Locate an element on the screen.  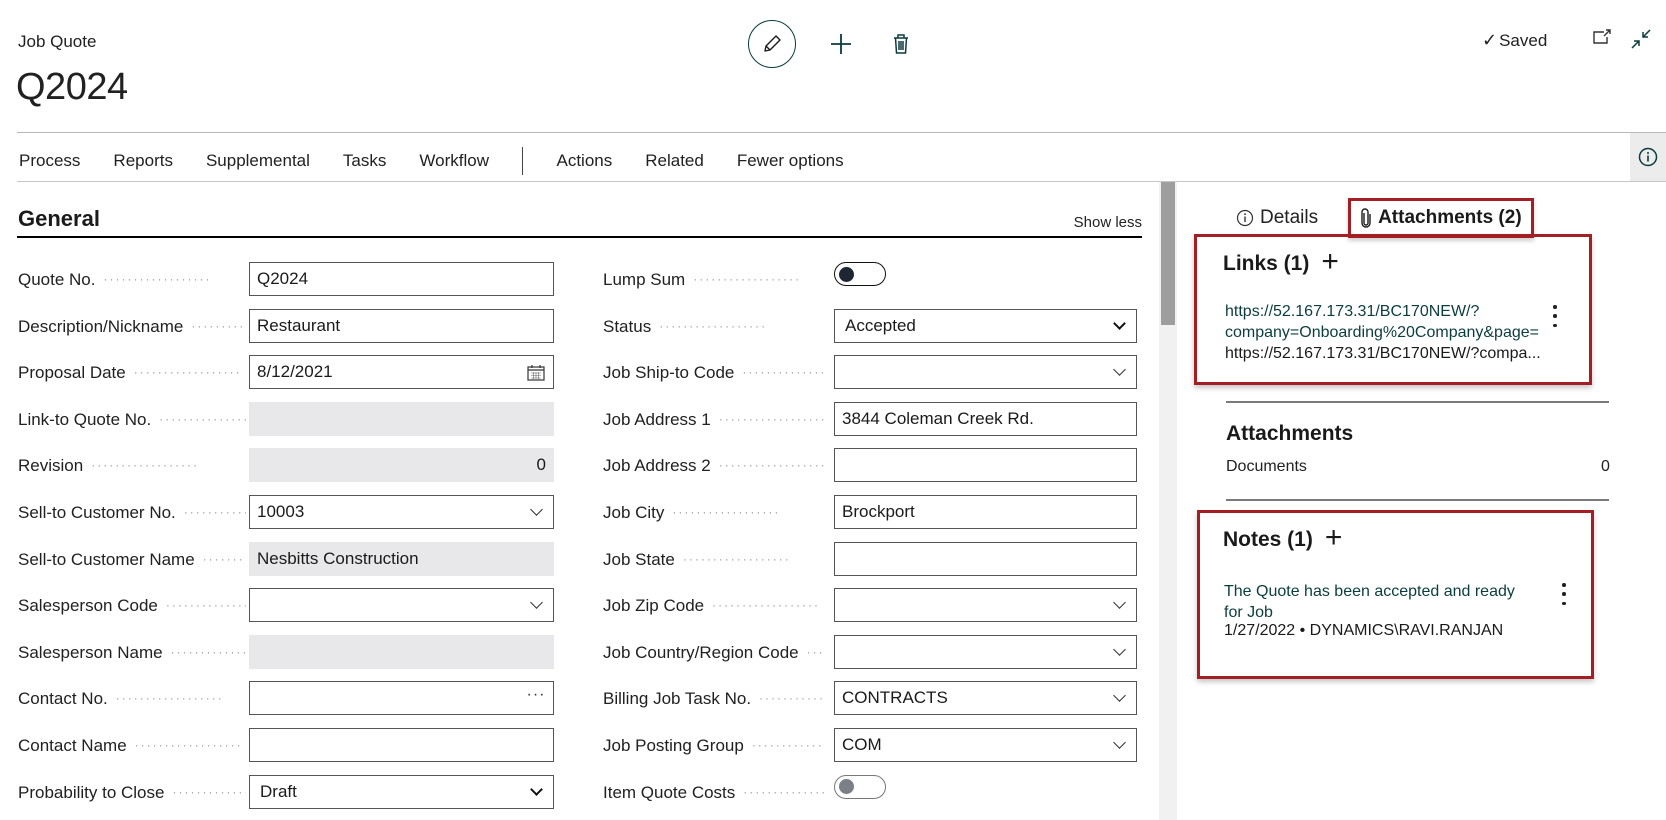
add-note-button: + is located at coordinates (1334, 538).